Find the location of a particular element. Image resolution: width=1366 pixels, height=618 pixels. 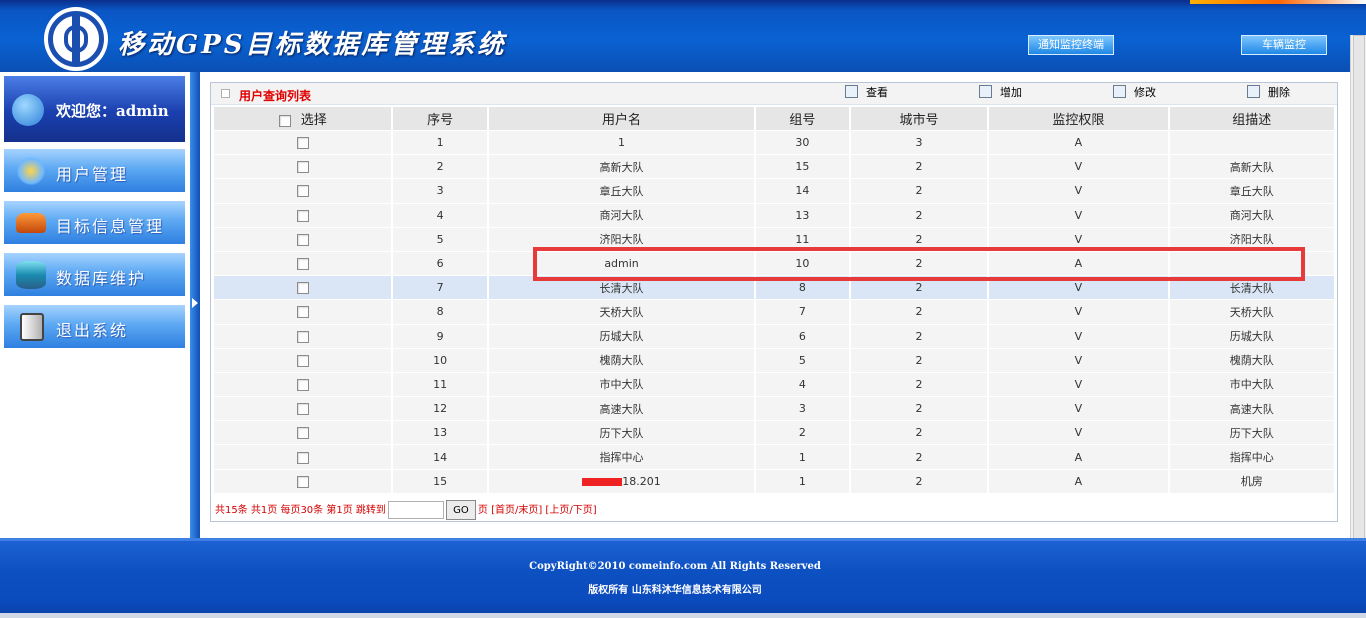

sidebar-item-database: 数据库维护 is located at coordinates (94, 274).